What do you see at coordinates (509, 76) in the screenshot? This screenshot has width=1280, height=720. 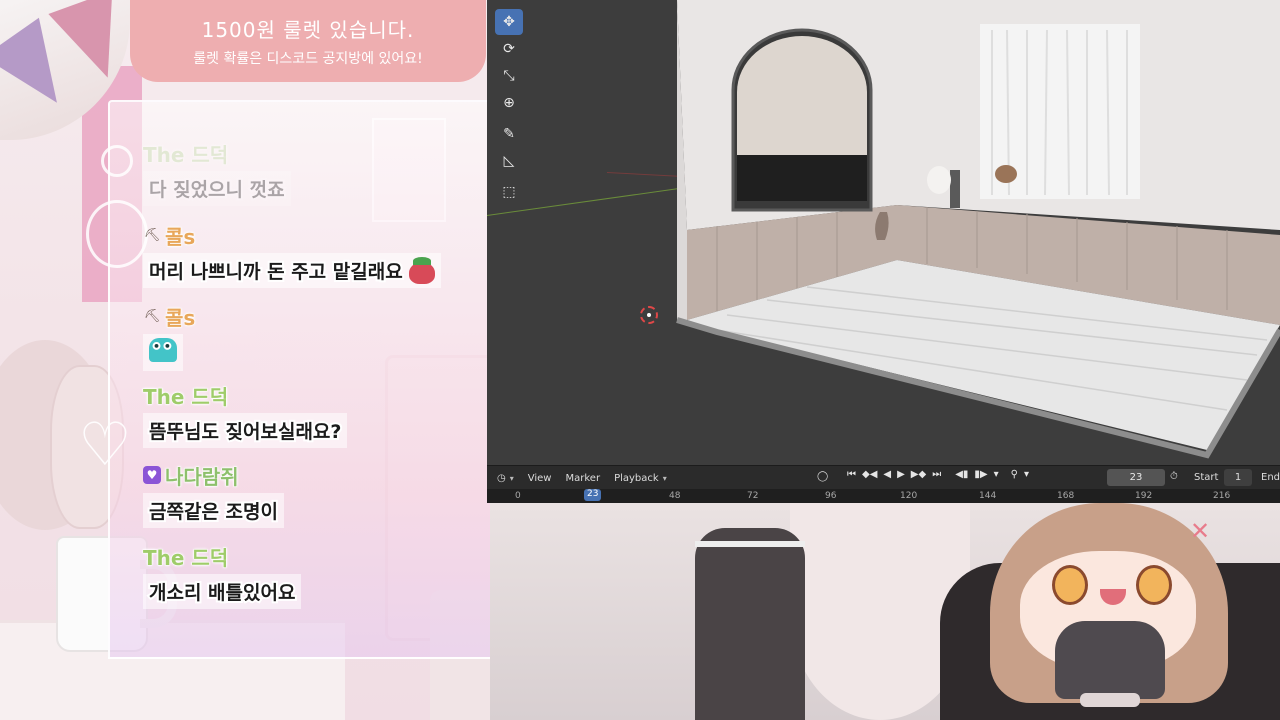 I see `scale-tool-icon: ⤡` at bounding box center [509, 76].